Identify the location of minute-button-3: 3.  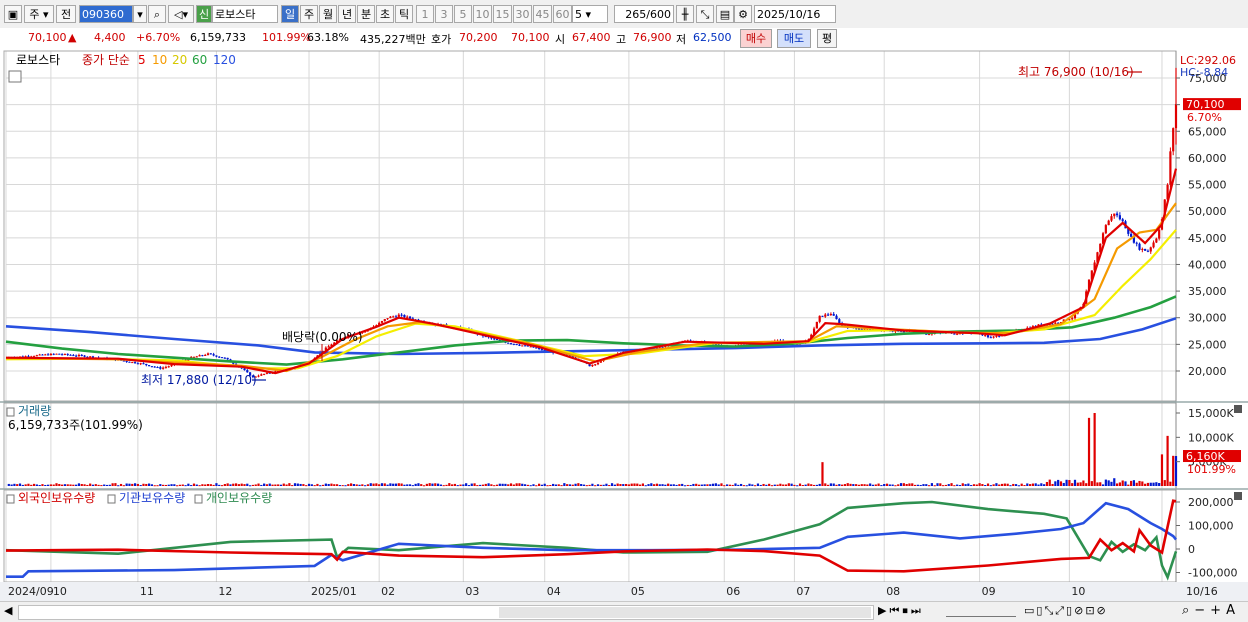
(444, 14).